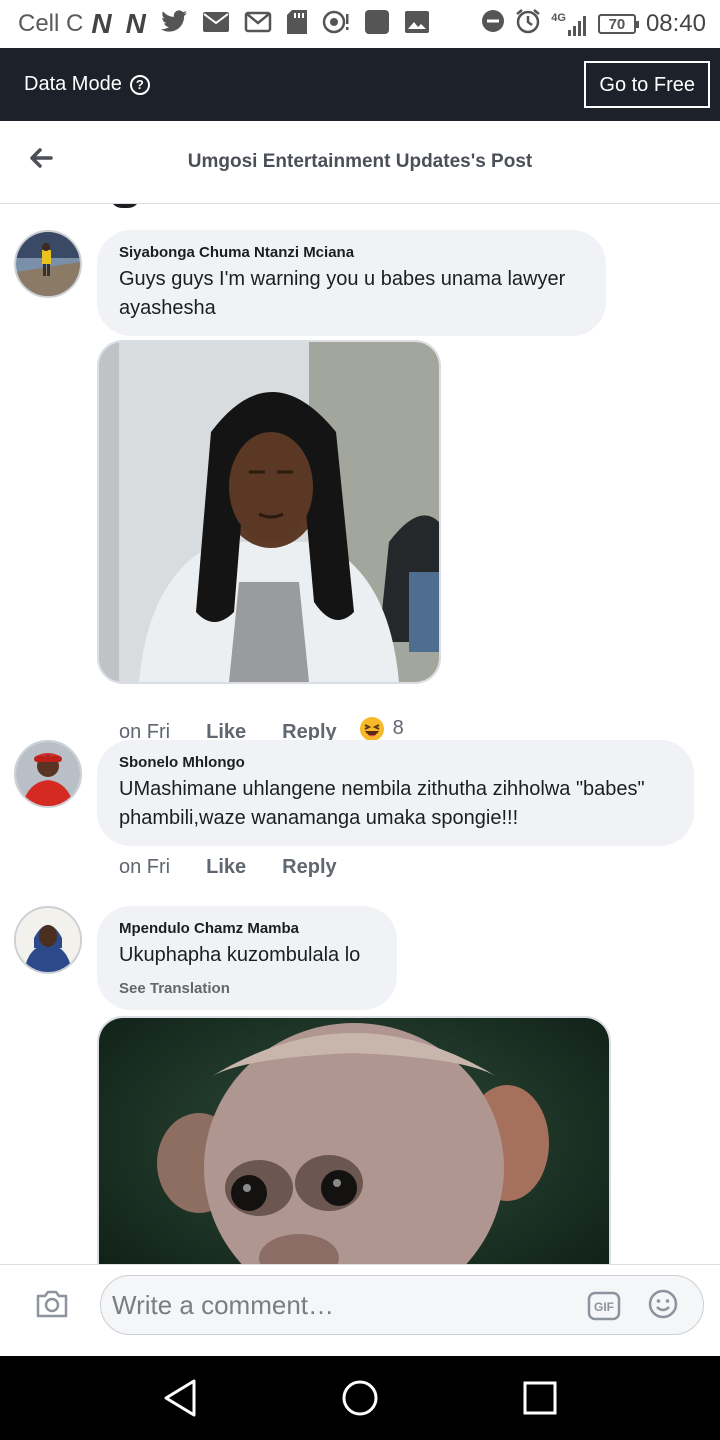 Image resolution: width=720 pixels, height=1440 pixels. I want to click on see-translation-link: See Translation, so click(247, 988).